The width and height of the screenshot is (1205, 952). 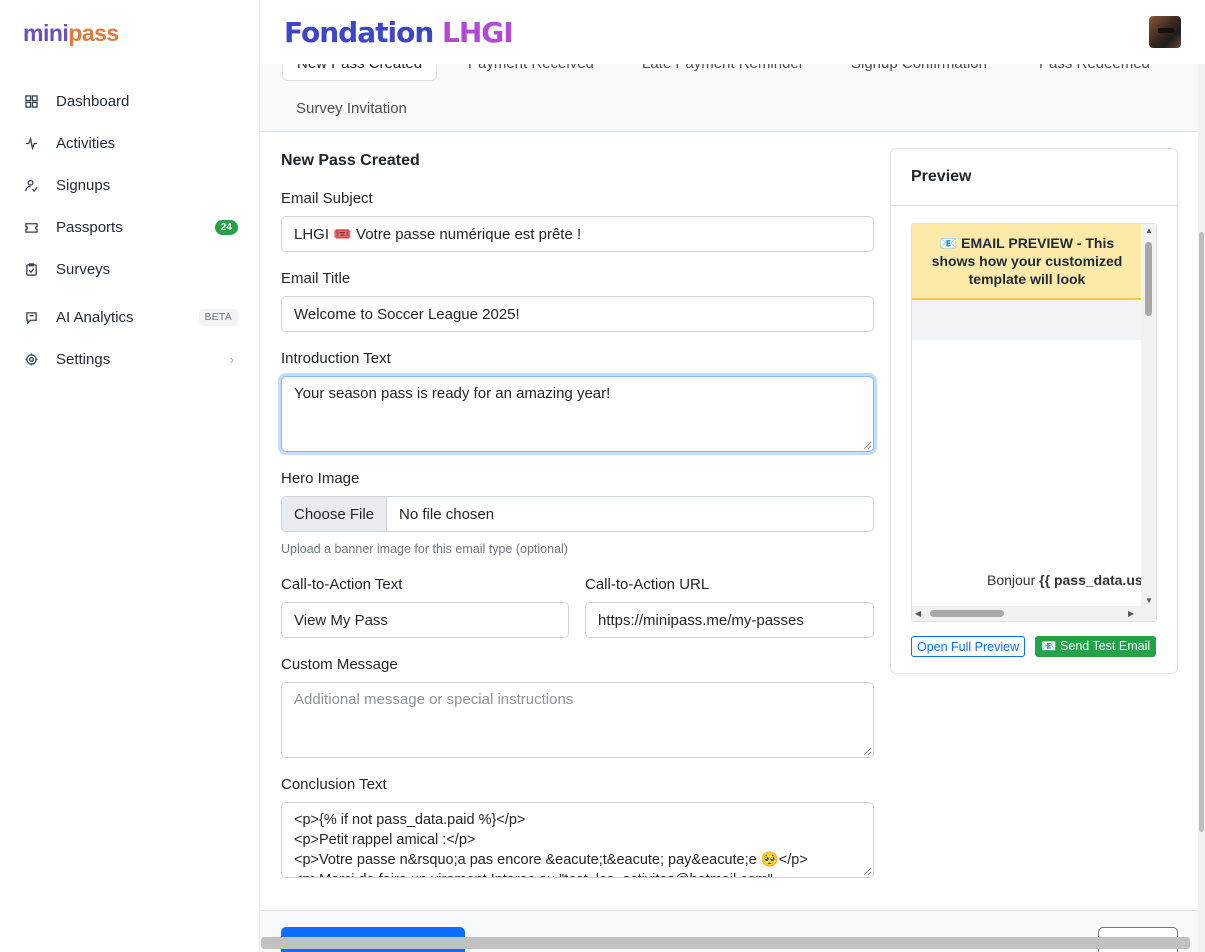 What do you see at coordinates (1027, 320) in the screenshot?
I see `email-preview-header-strip` at bounding box center [1027, 320].